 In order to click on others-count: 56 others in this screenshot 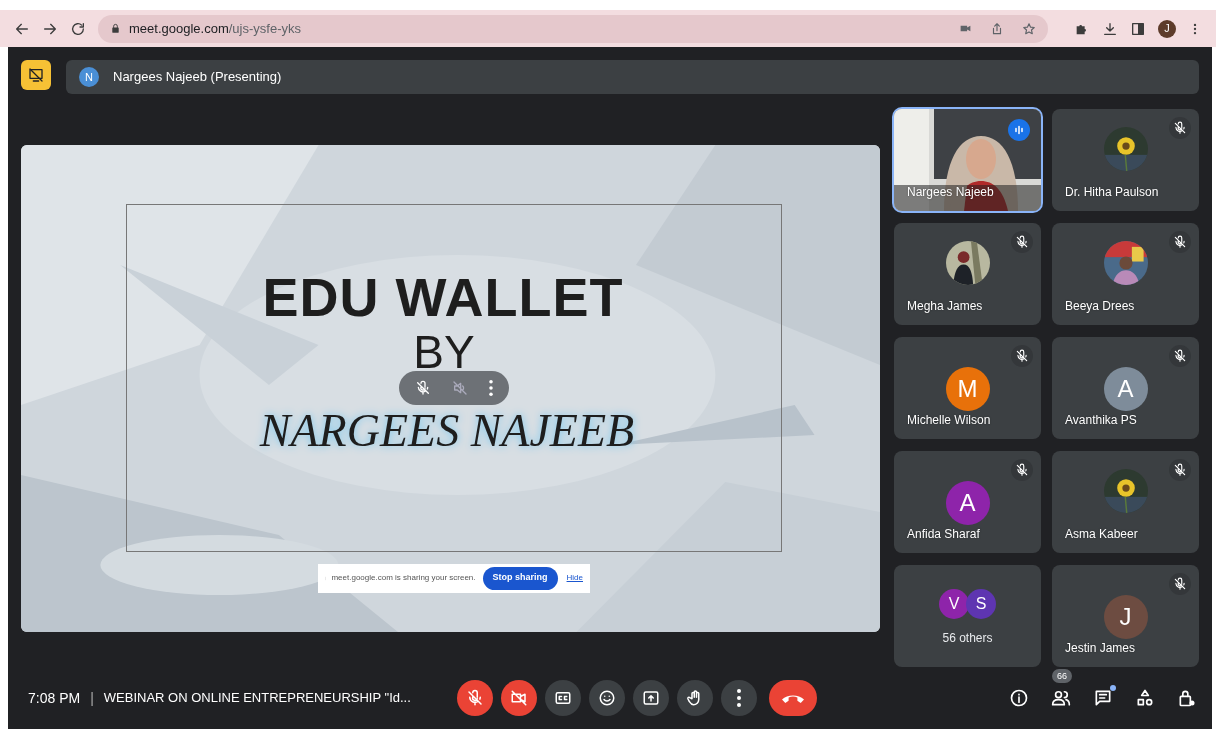, I will do `click(967, 638)`.